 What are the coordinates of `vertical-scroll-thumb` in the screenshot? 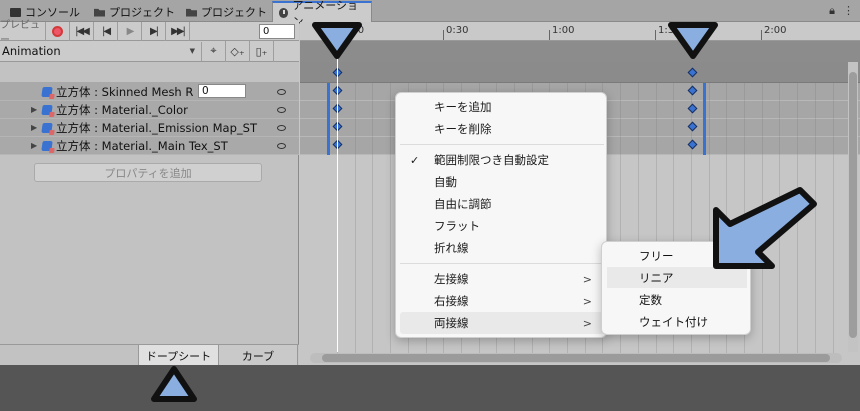 It's located at (853, 205).